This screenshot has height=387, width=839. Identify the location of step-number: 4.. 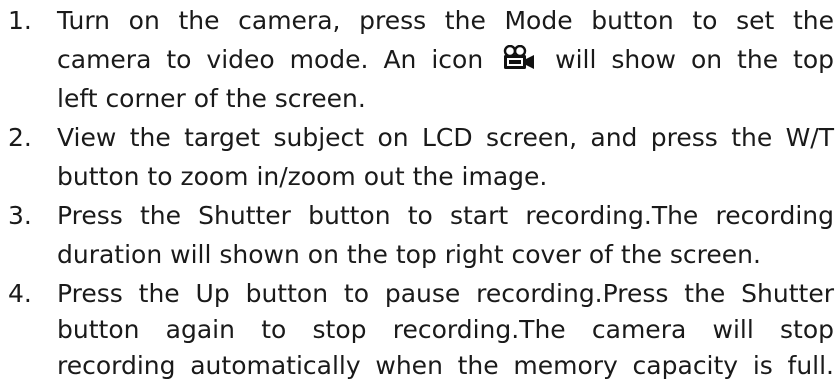
(20, 293).